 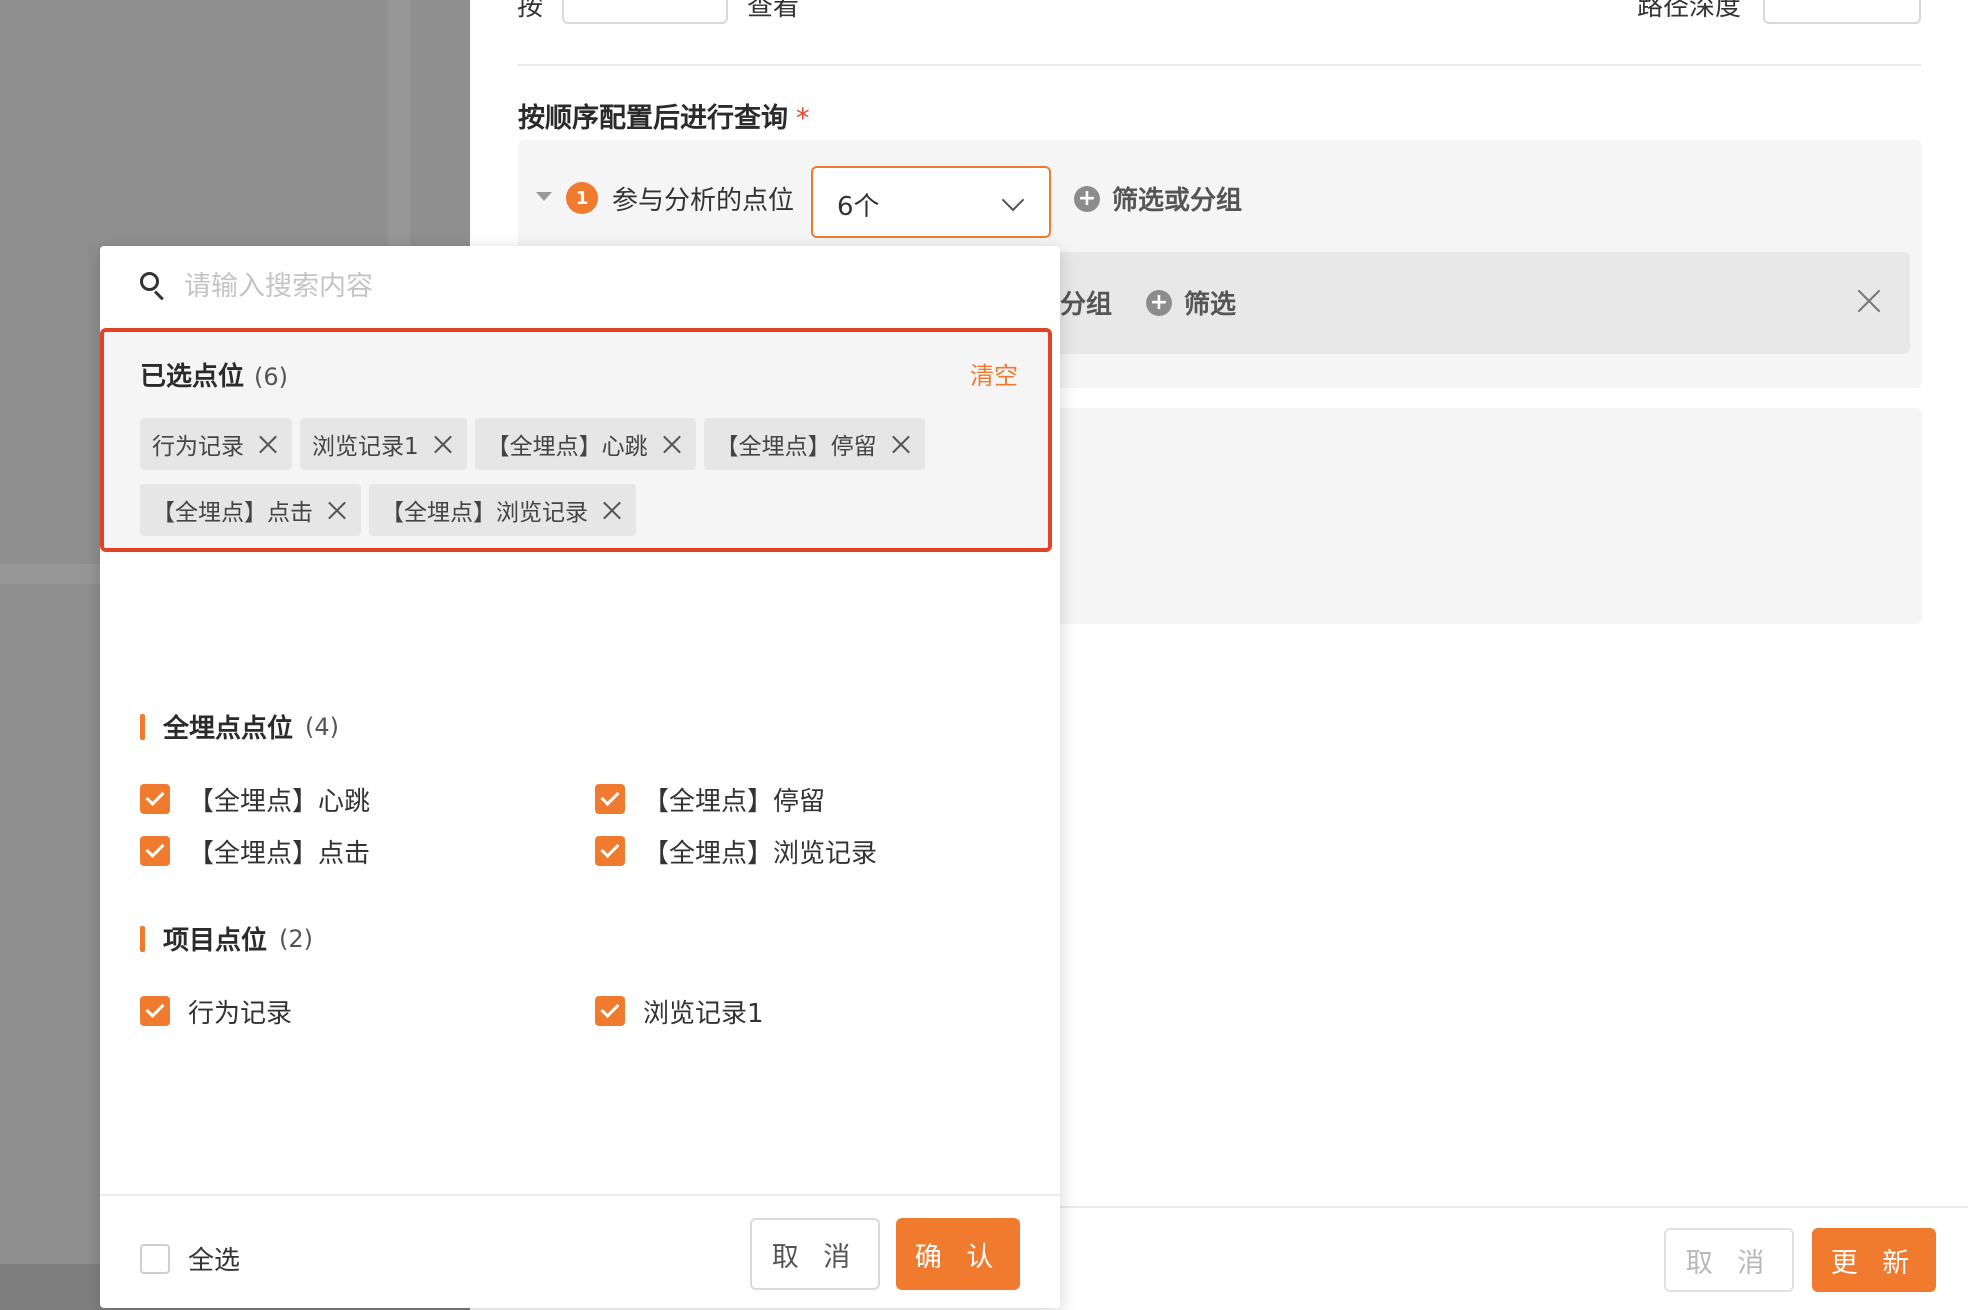 I want to click on step-label: 参与分析的点位, so click(x=703, y=201).